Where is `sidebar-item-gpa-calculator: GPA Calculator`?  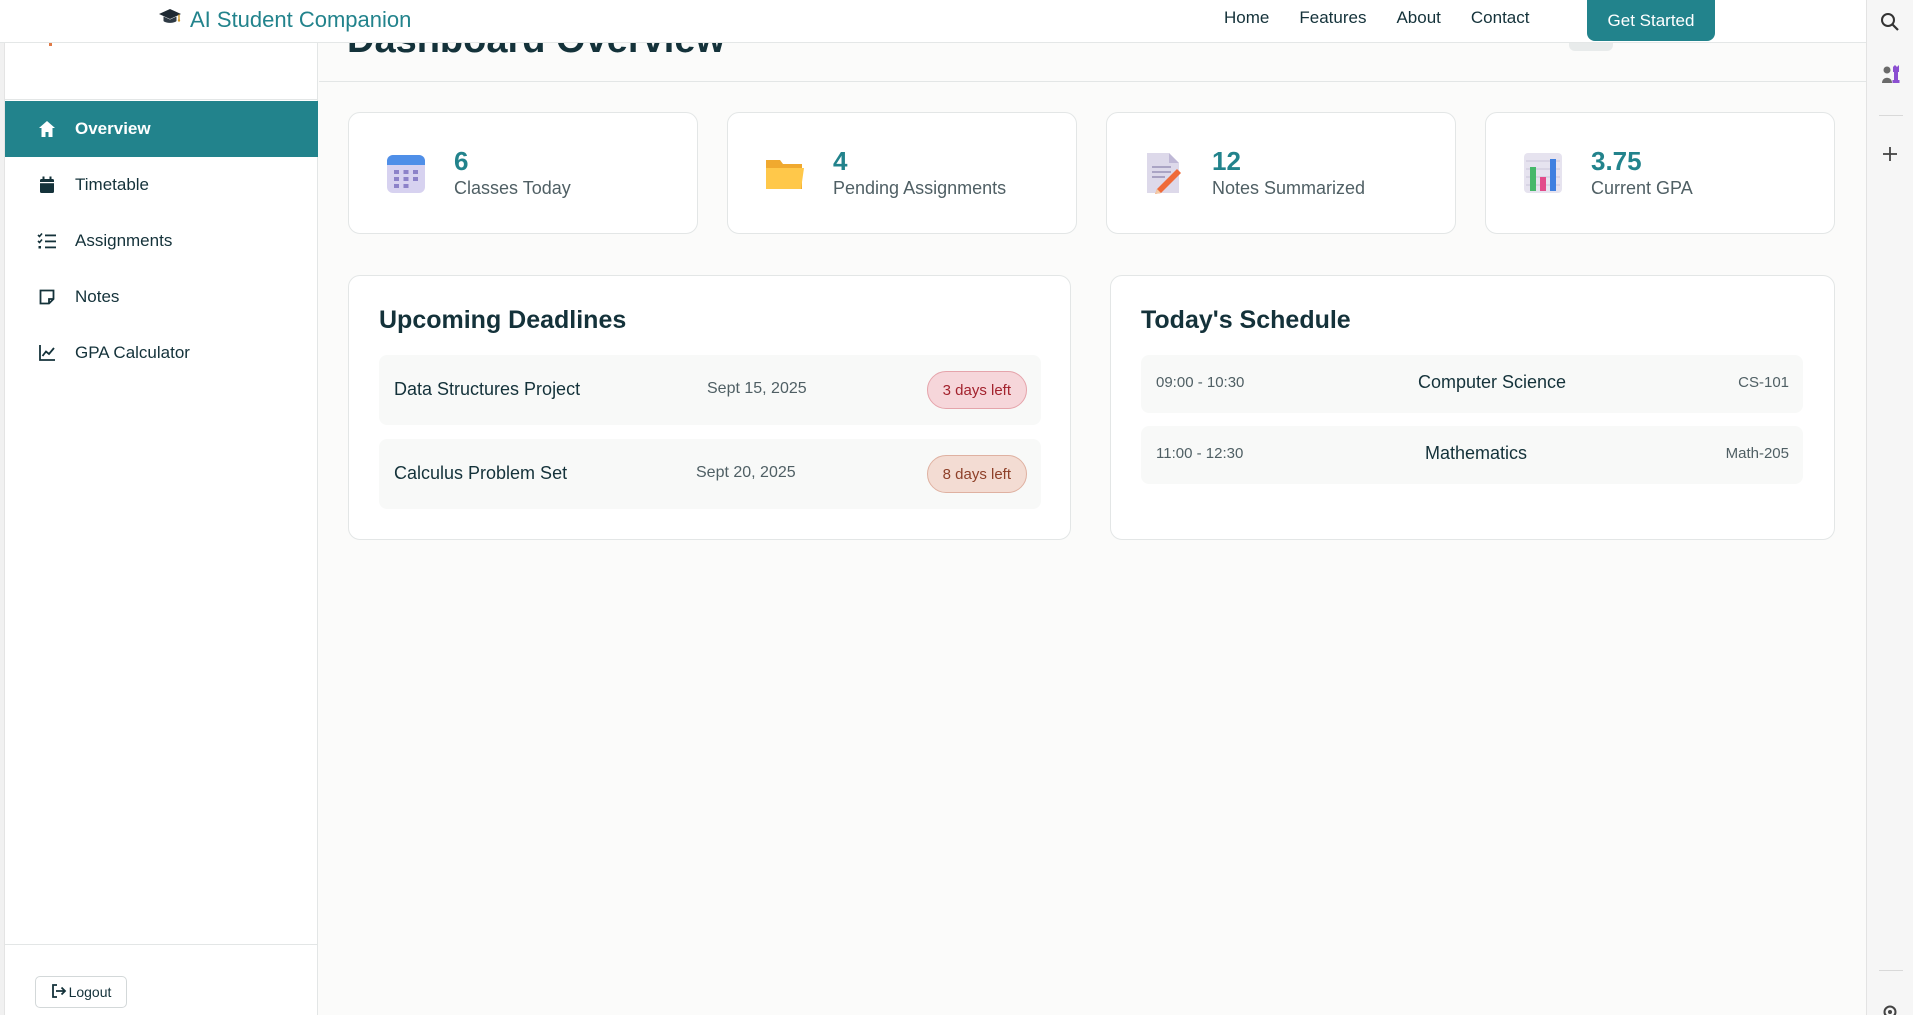
sidebar-item-gpa-calculator: GPA Calculator is located at coordinates (161, 353).